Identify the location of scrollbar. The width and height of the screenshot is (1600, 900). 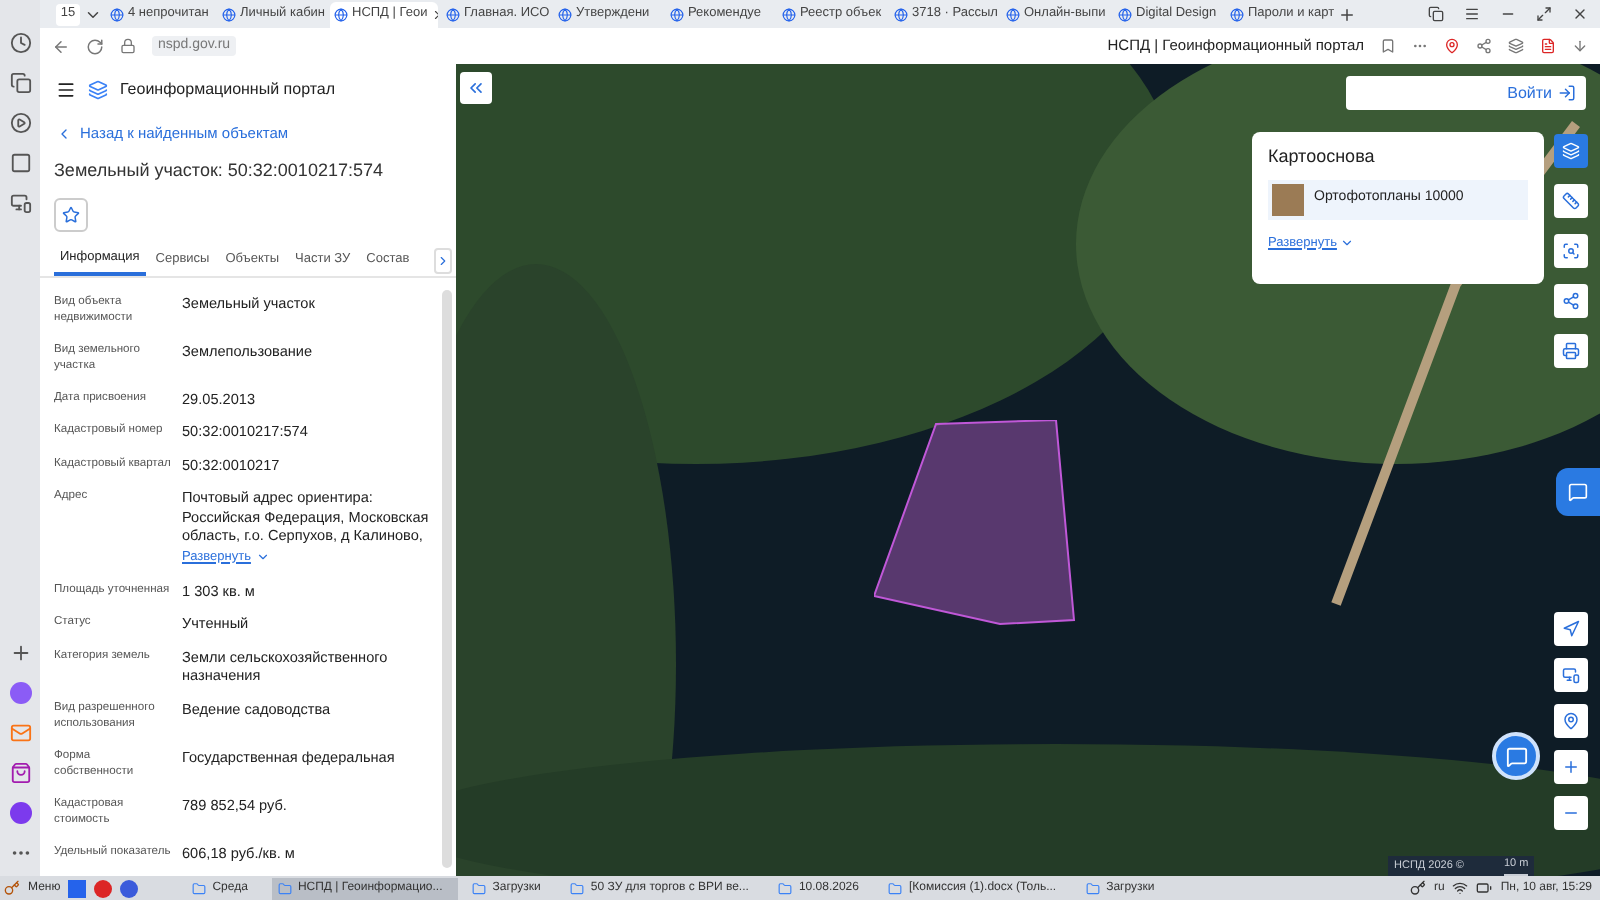
(447, 578).